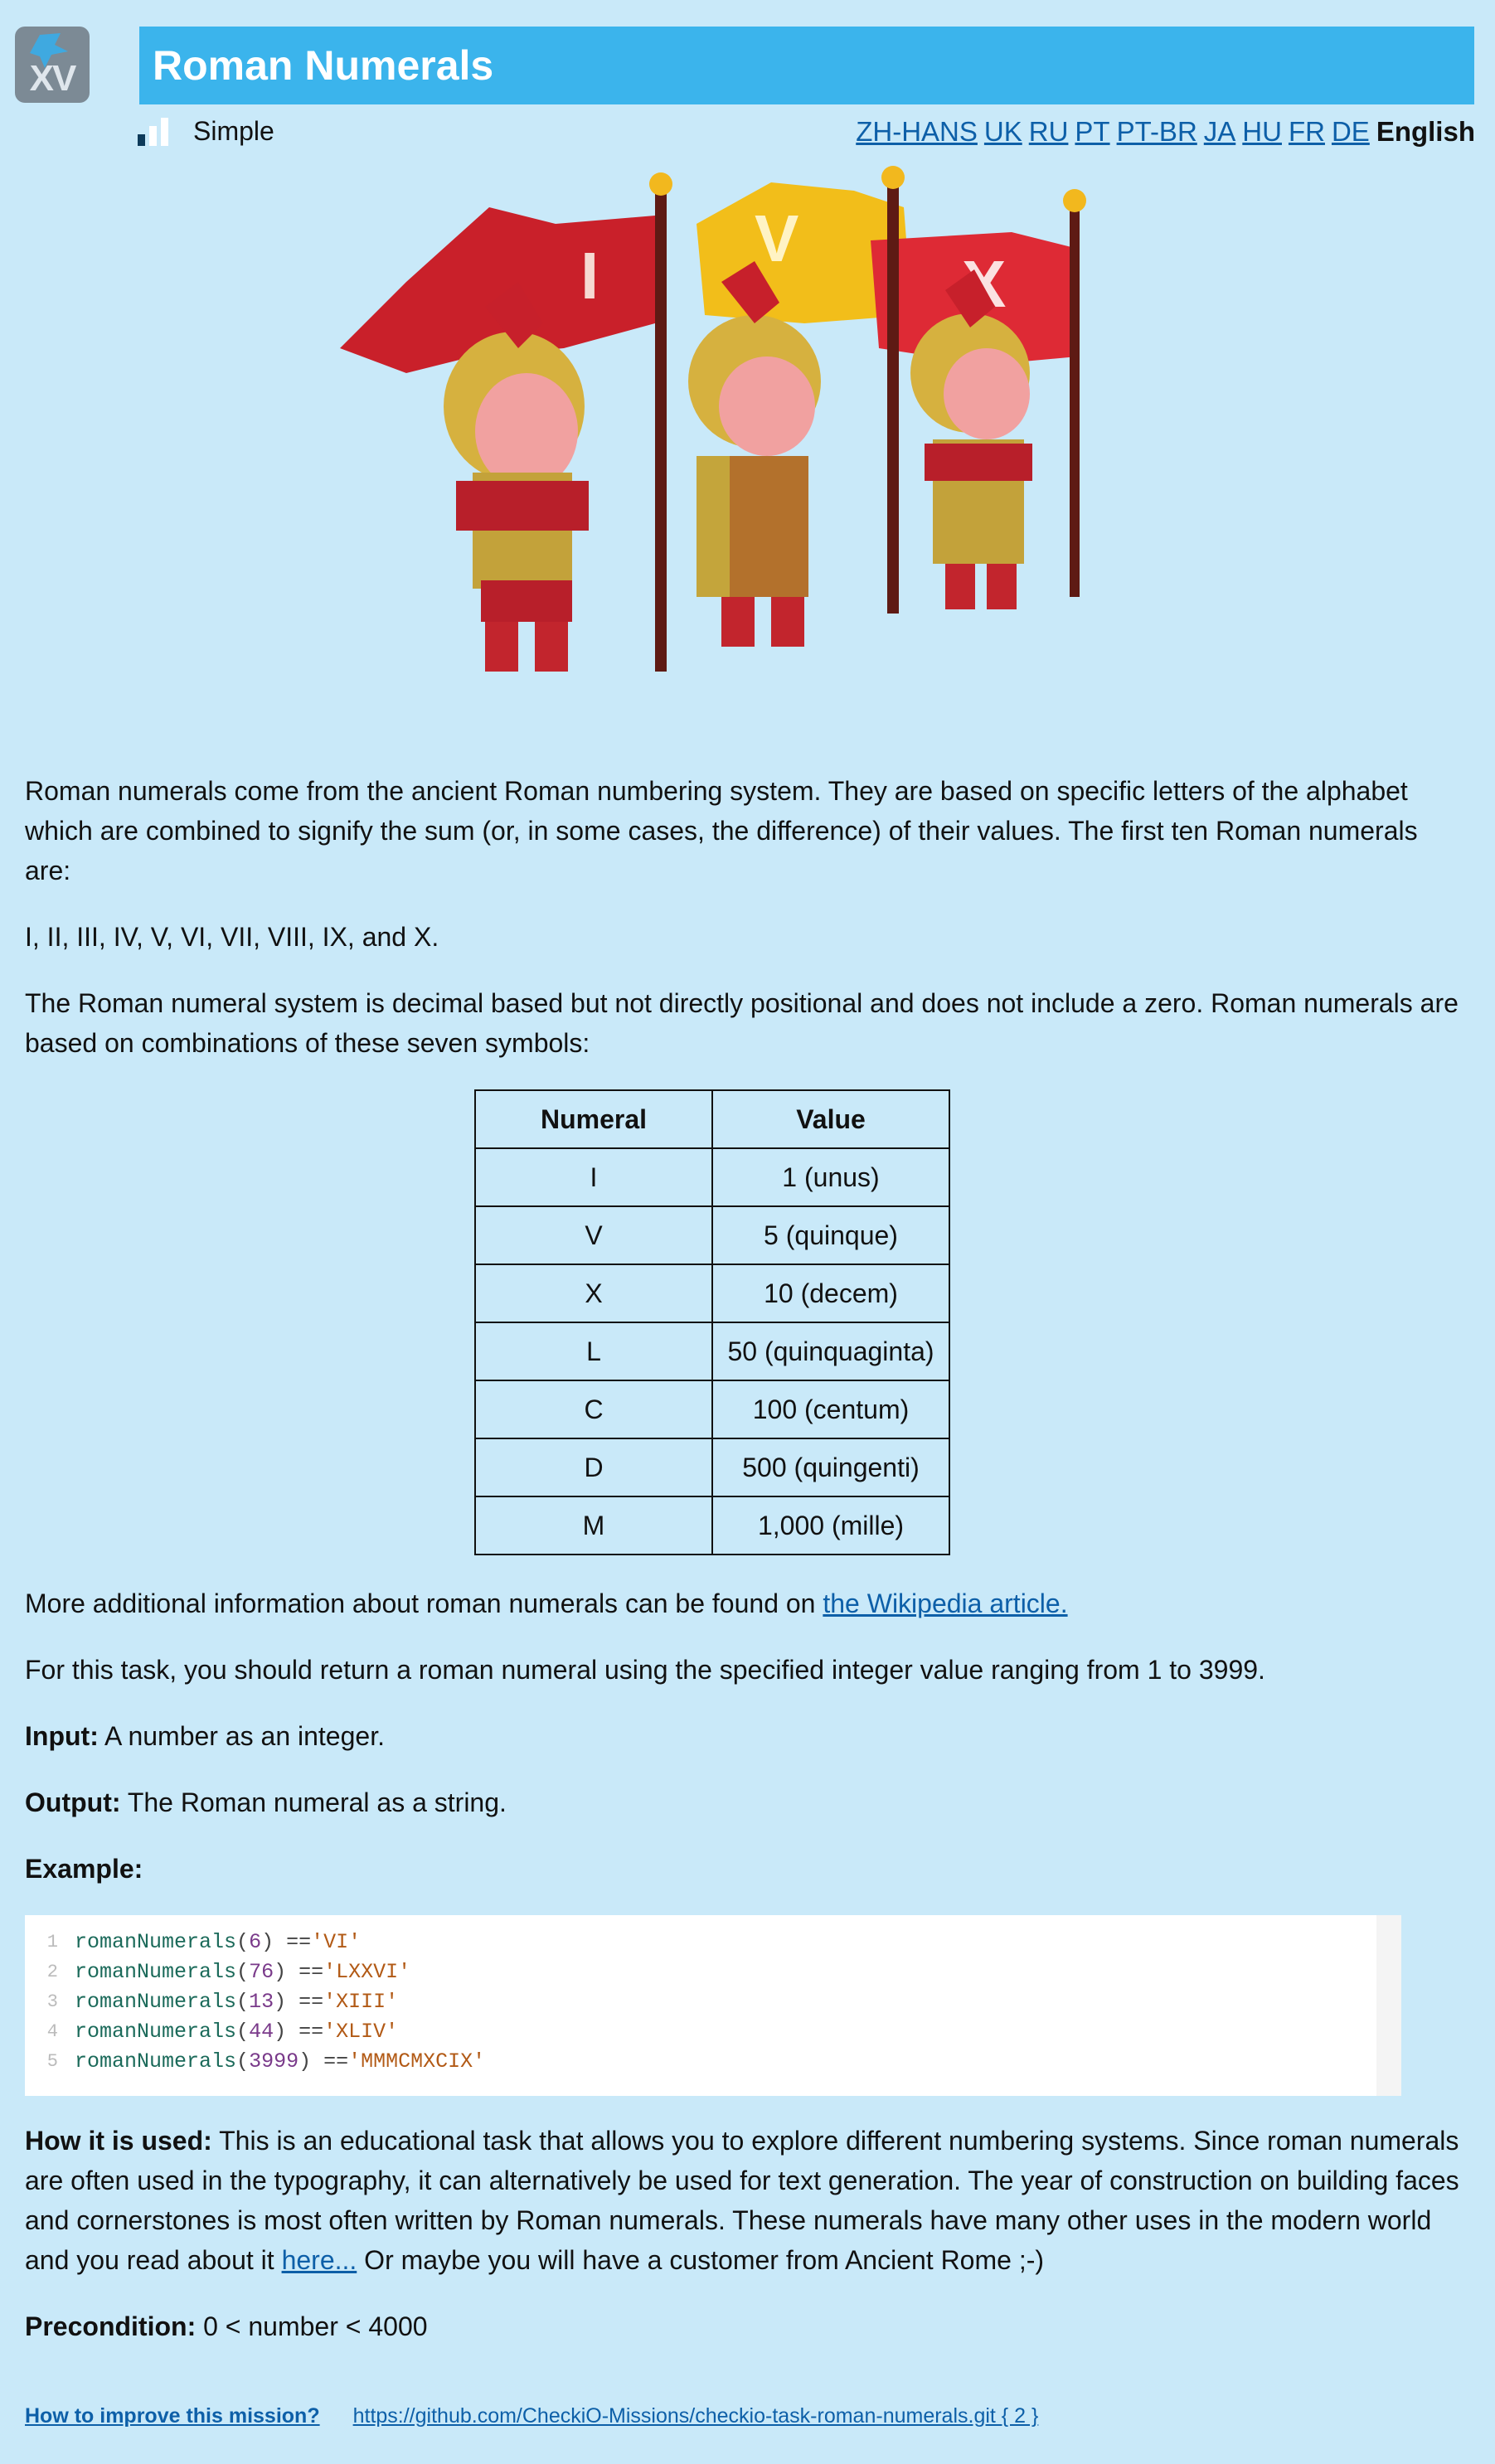  What do you see at coordinates (53, 79) in the screenshot?
I see `logo-text: XV` at bounding box center [53, 79].